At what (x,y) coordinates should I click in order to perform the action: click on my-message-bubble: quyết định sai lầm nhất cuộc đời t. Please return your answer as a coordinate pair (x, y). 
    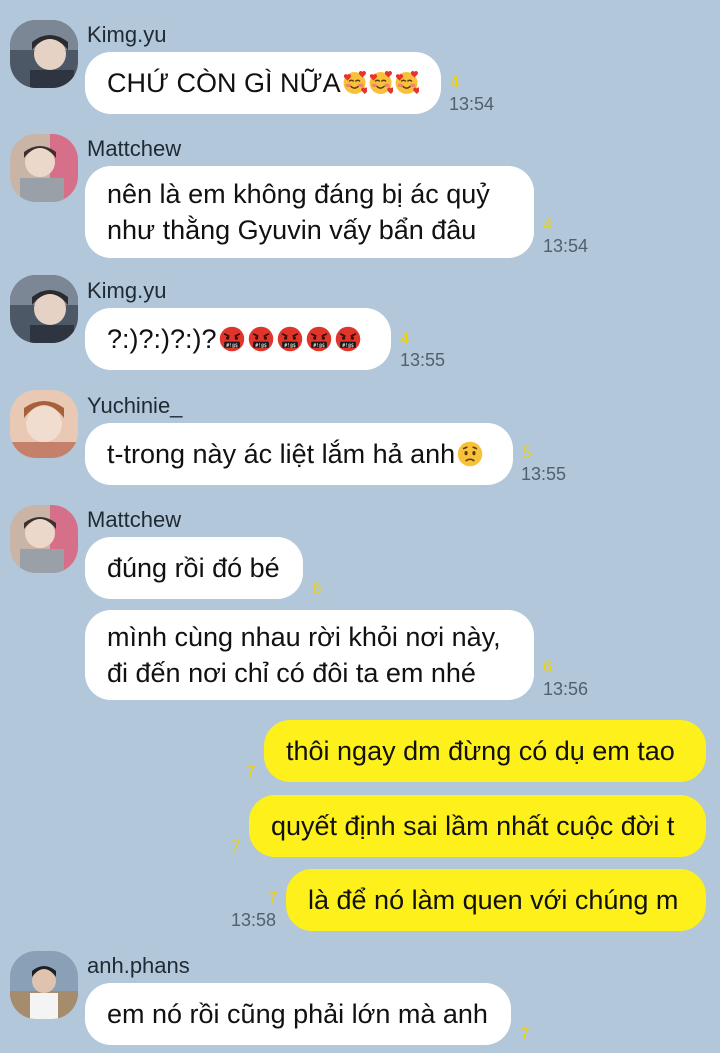
    Looking at the image, I should click on (477, 826).